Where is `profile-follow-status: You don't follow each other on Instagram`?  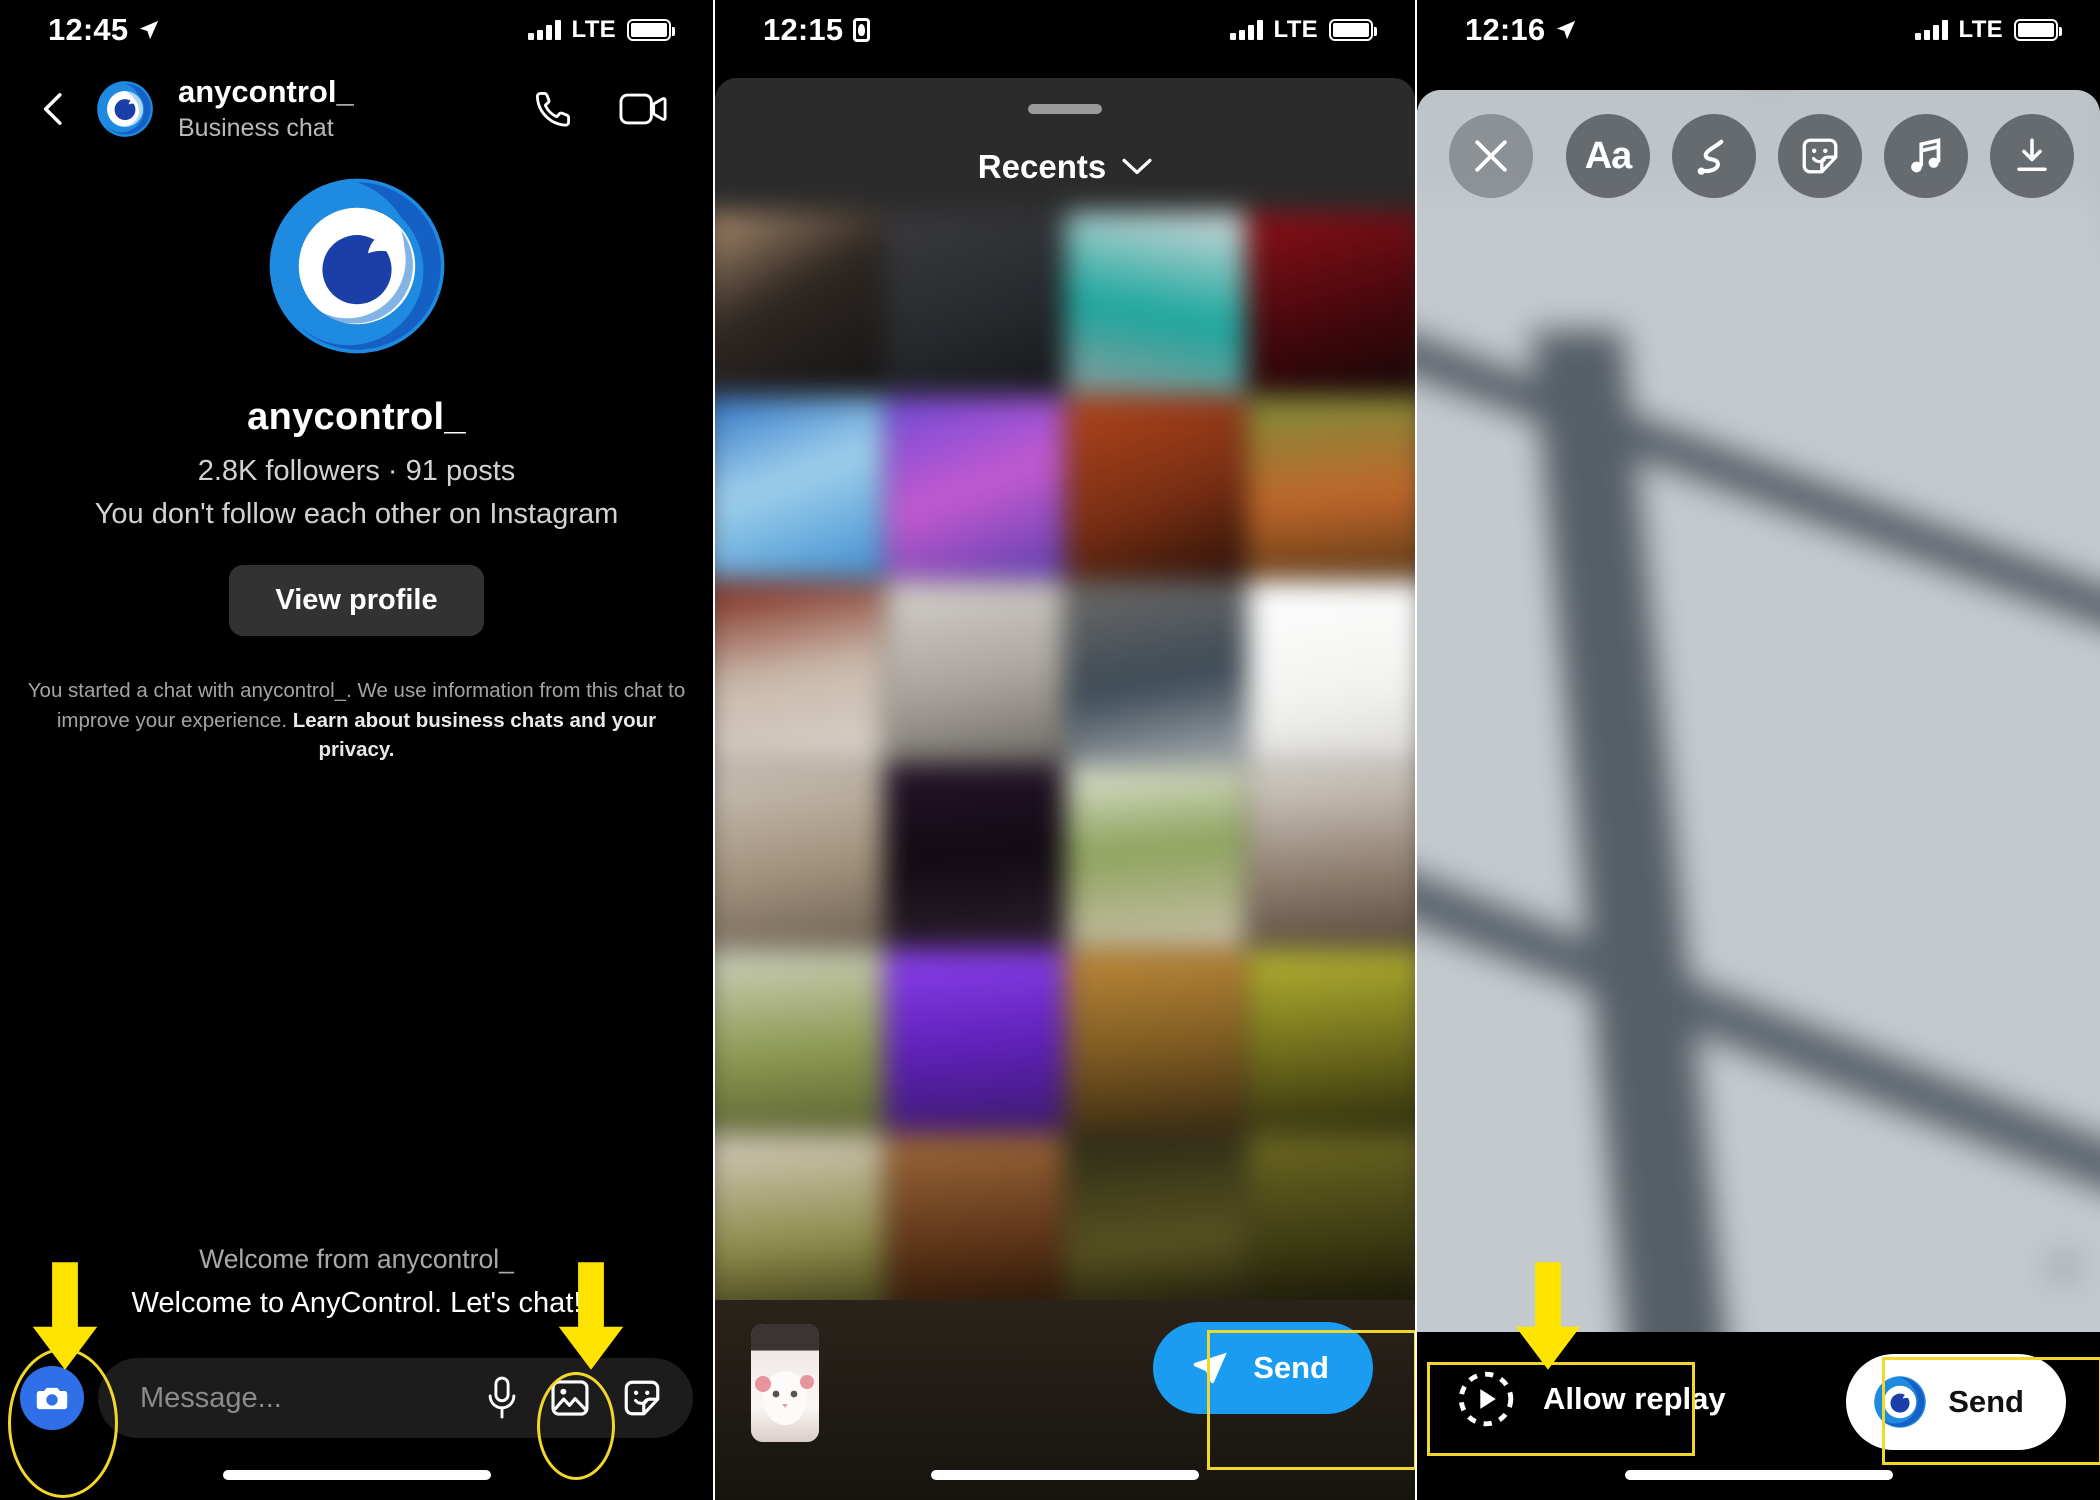
profile-follow-status: You don't follow each other on Instagram is located at coordinates (356, 514).